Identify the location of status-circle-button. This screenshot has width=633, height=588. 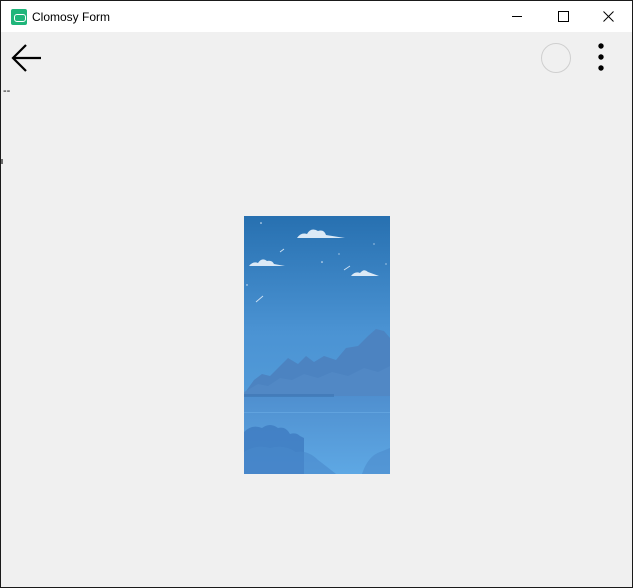
(556, 58).